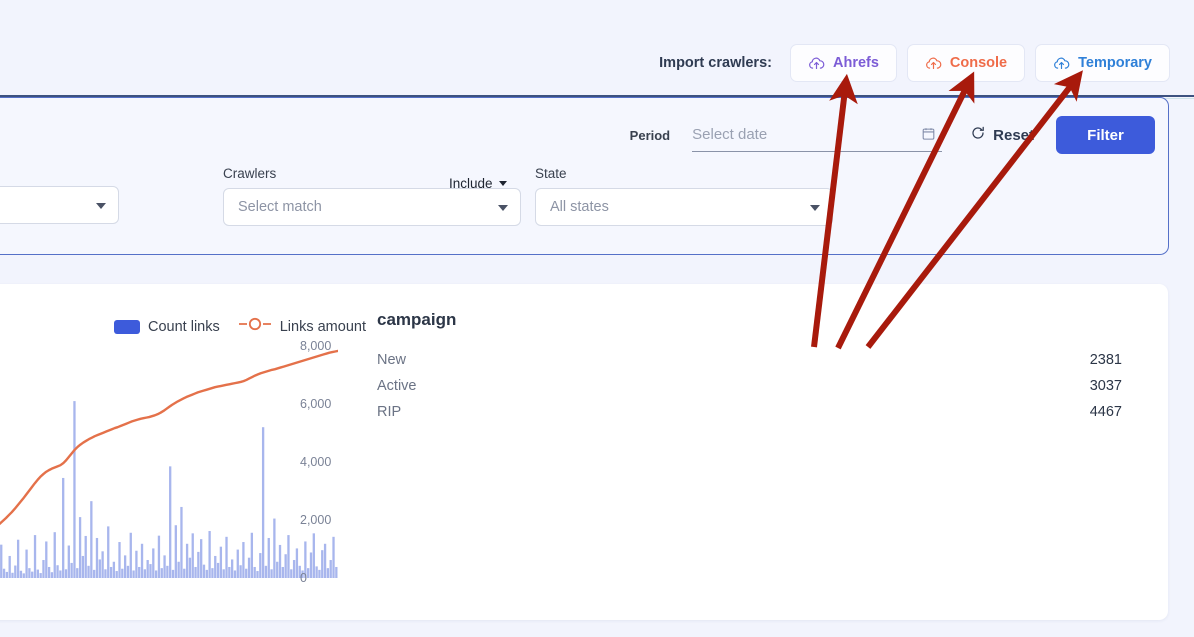 This screenshot has width=1194, height=637. Describe the element at coordinates (749, 412) in the screenshot. I see `campaign-stat-row: RIP 4467` at that location.